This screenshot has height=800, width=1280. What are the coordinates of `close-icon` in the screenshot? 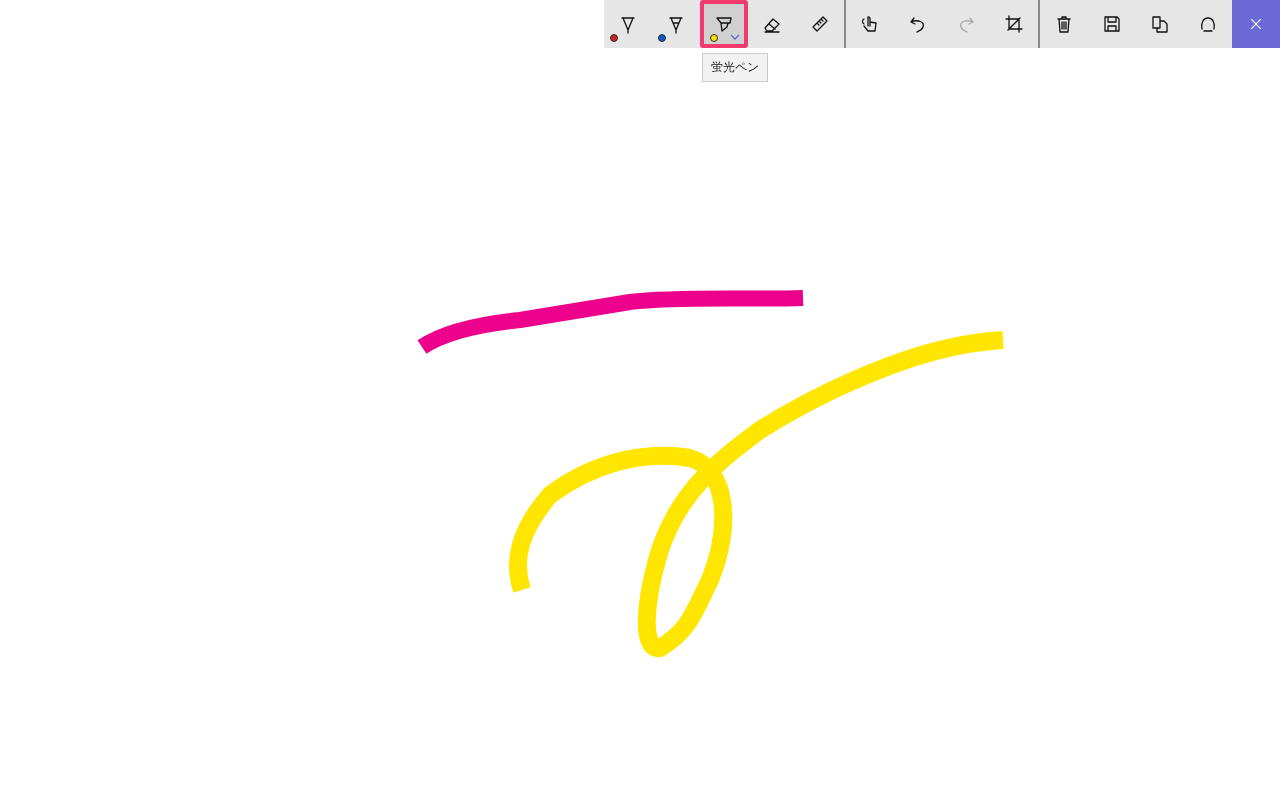 It's located at (1256, 24).